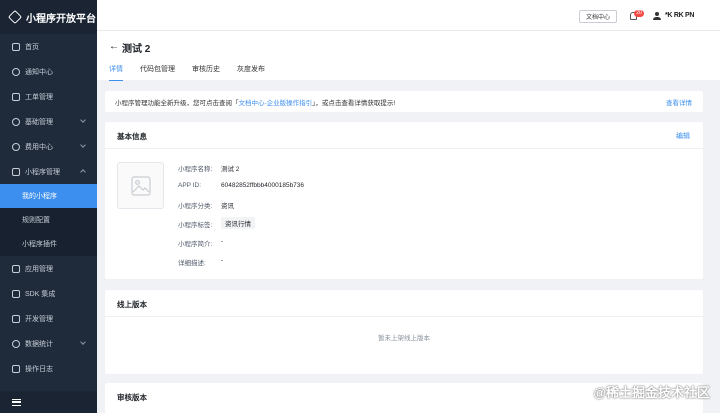  Describe the element at coordinates (39, 319) in the screenshot. I see `sidebar-item-label: 开发管理` at that location.